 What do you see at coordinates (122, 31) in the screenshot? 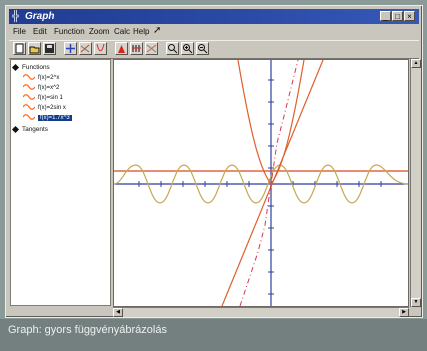
I see `menu-calc: Calc` at bounding box center [122, 31].